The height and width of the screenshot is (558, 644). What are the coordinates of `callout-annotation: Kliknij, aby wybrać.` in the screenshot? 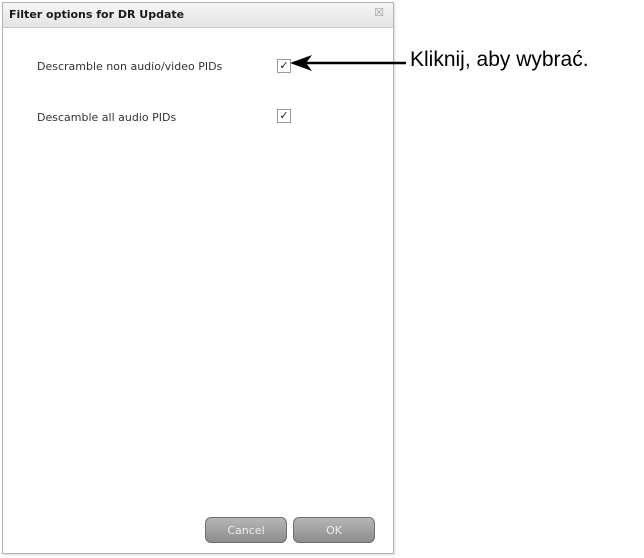 It's located at (499, 59).